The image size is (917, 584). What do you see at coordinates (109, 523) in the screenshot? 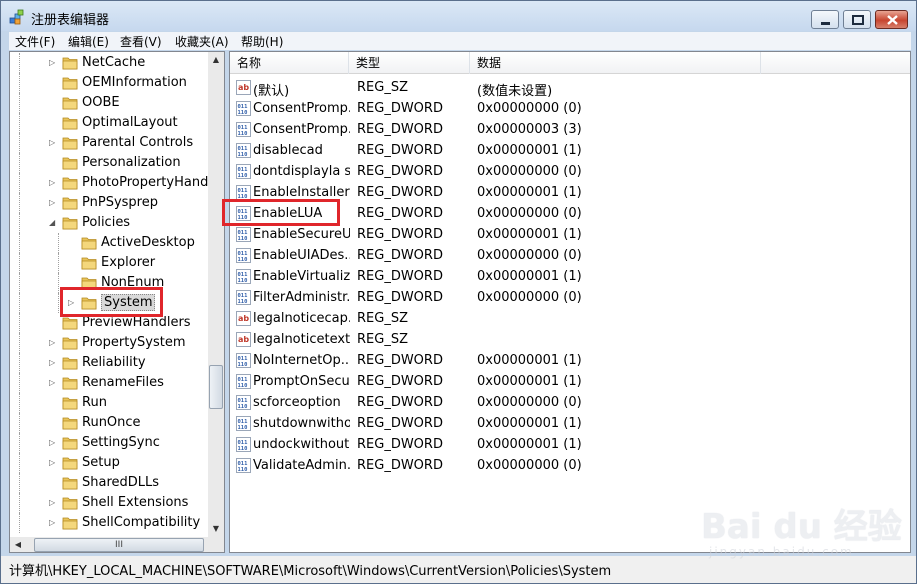
I see `tree-item: ▷ ShellCompatibility` at bounding box center [109, 523].